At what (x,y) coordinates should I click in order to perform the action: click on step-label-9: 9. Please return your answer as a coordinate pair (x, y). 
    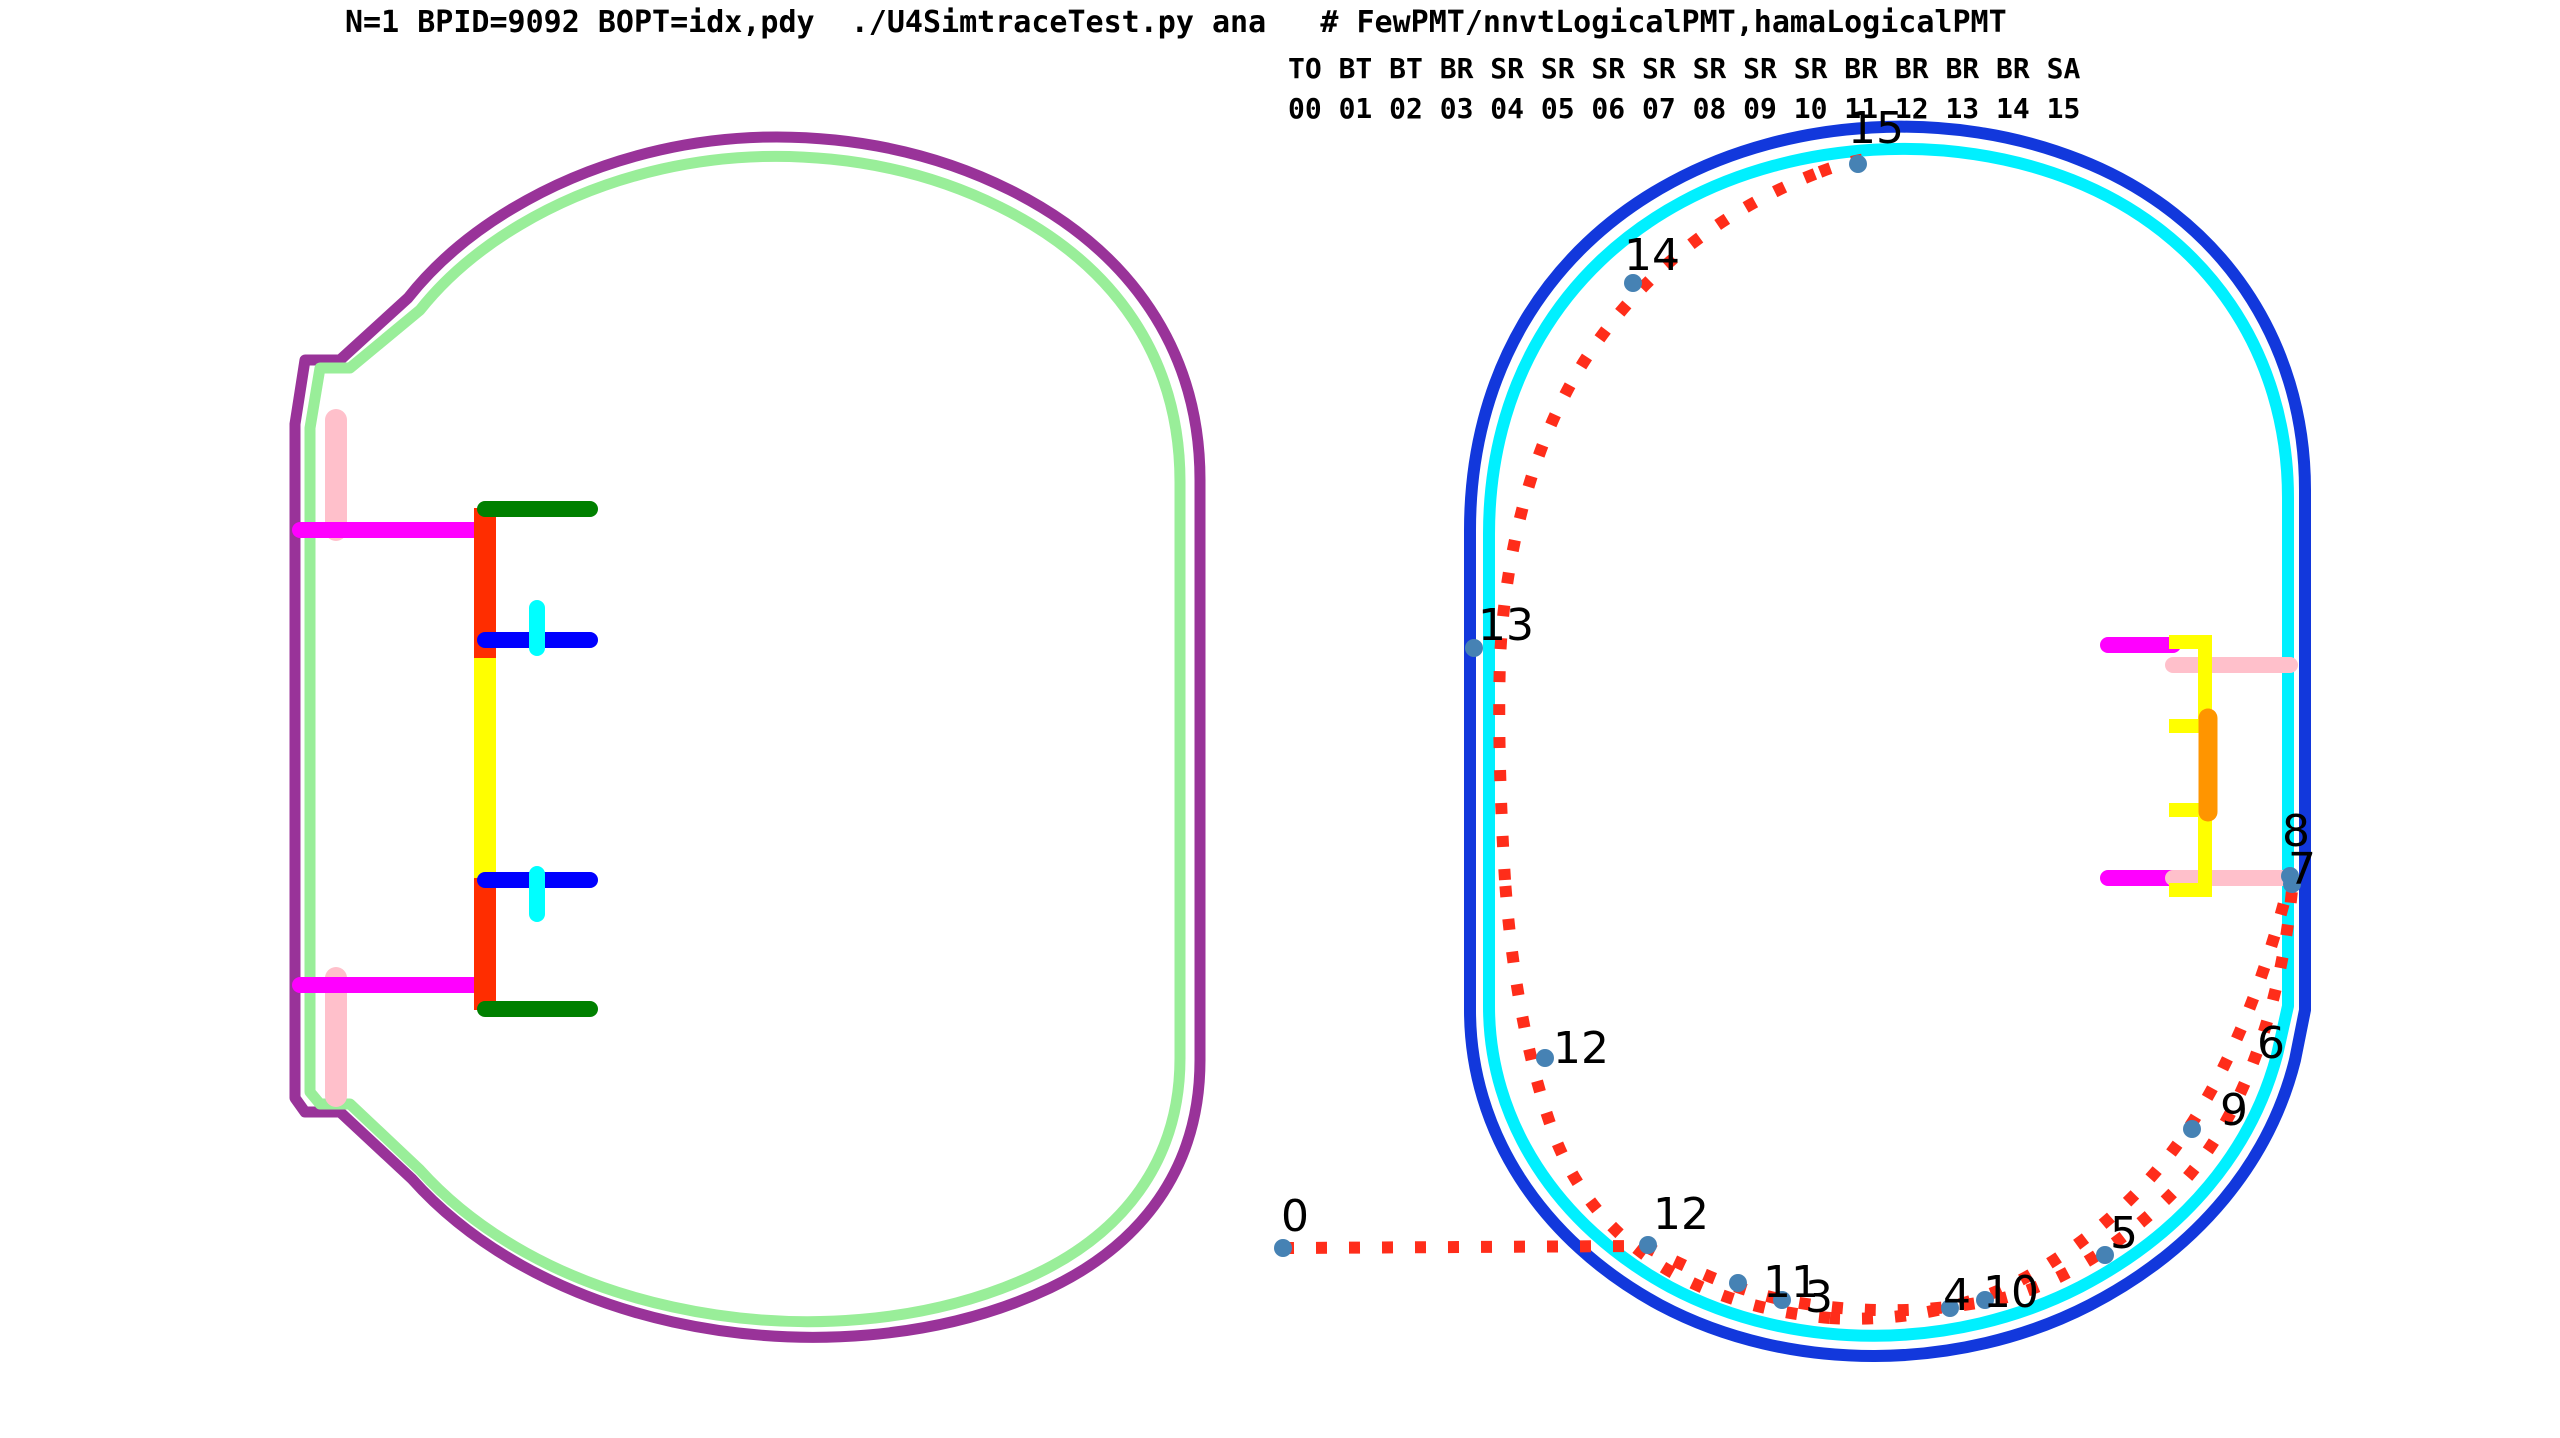
    Looking at the image, I should click on (2234, 1110).